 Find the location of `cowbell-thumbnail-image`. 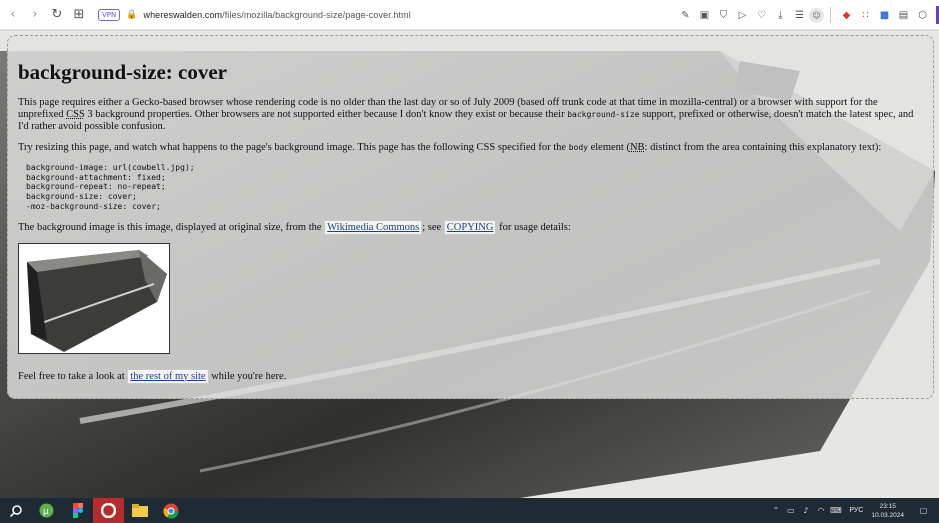

cowbell-thumbnail-image is located at coordinates (94, 298).